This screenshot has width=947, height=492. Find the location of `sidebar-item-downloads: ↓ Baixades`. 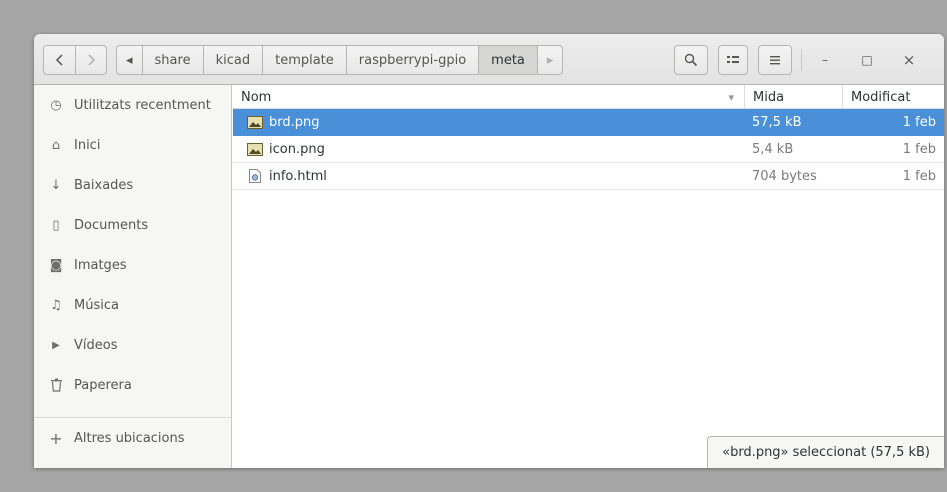

sidebar-item-downloads: ↓ Baixades is located at coordinates (132, 185).